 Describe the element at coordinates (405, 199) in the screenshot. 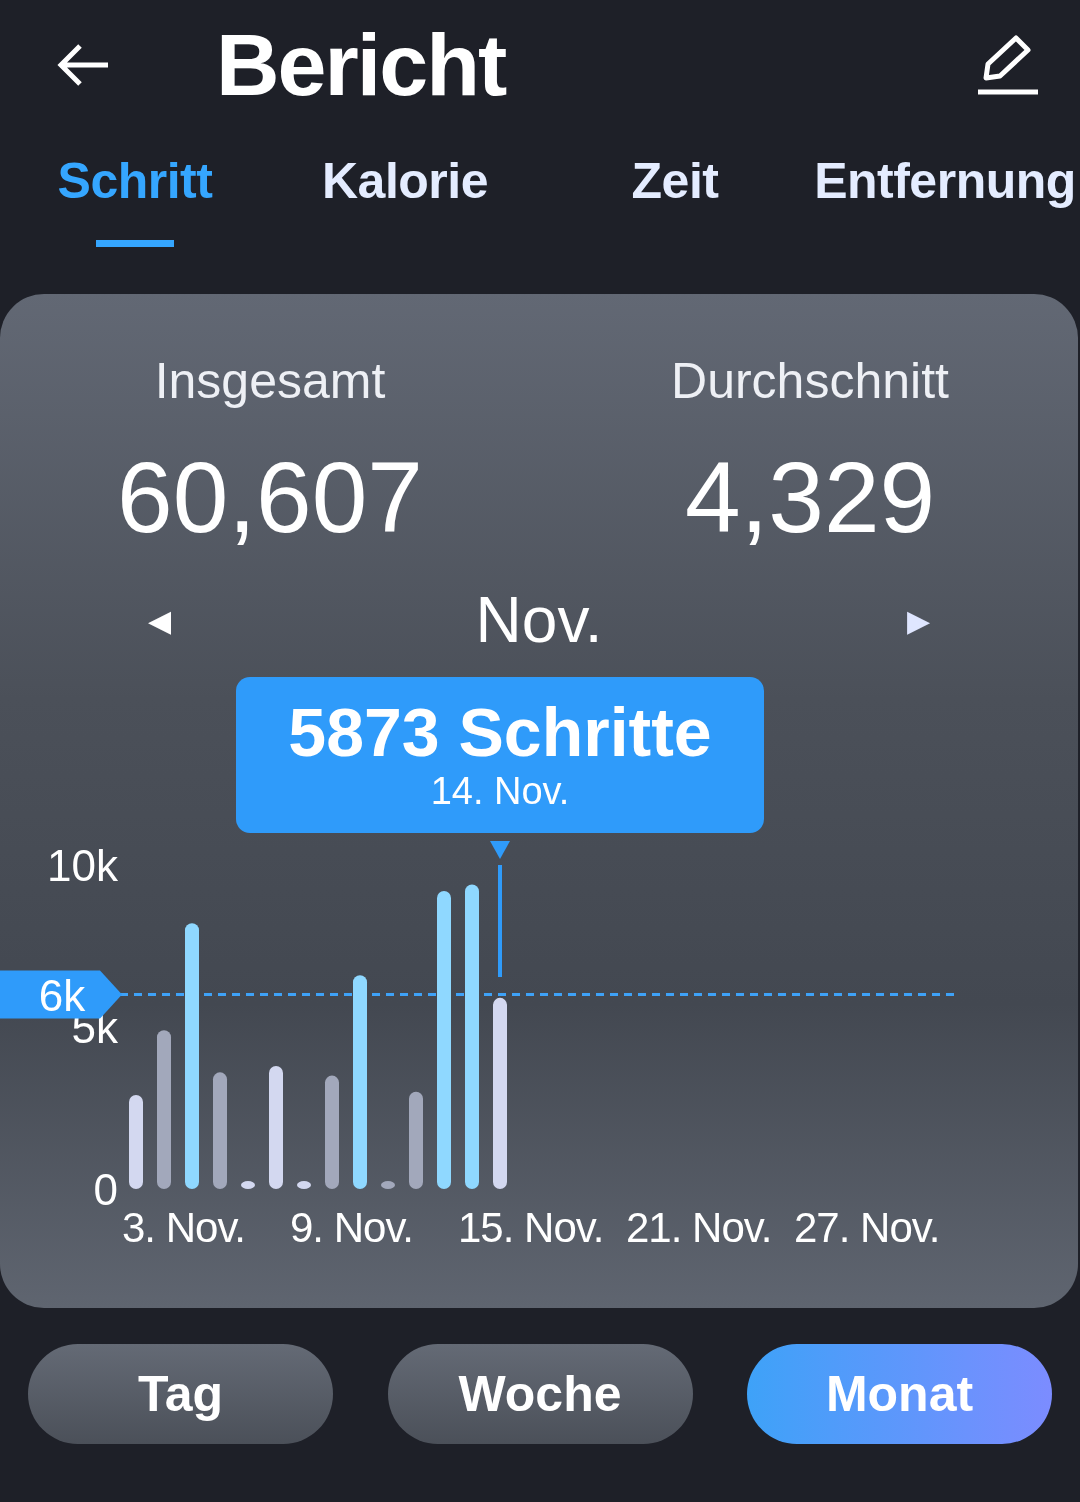

I see `tab: Kalorie` at that location.